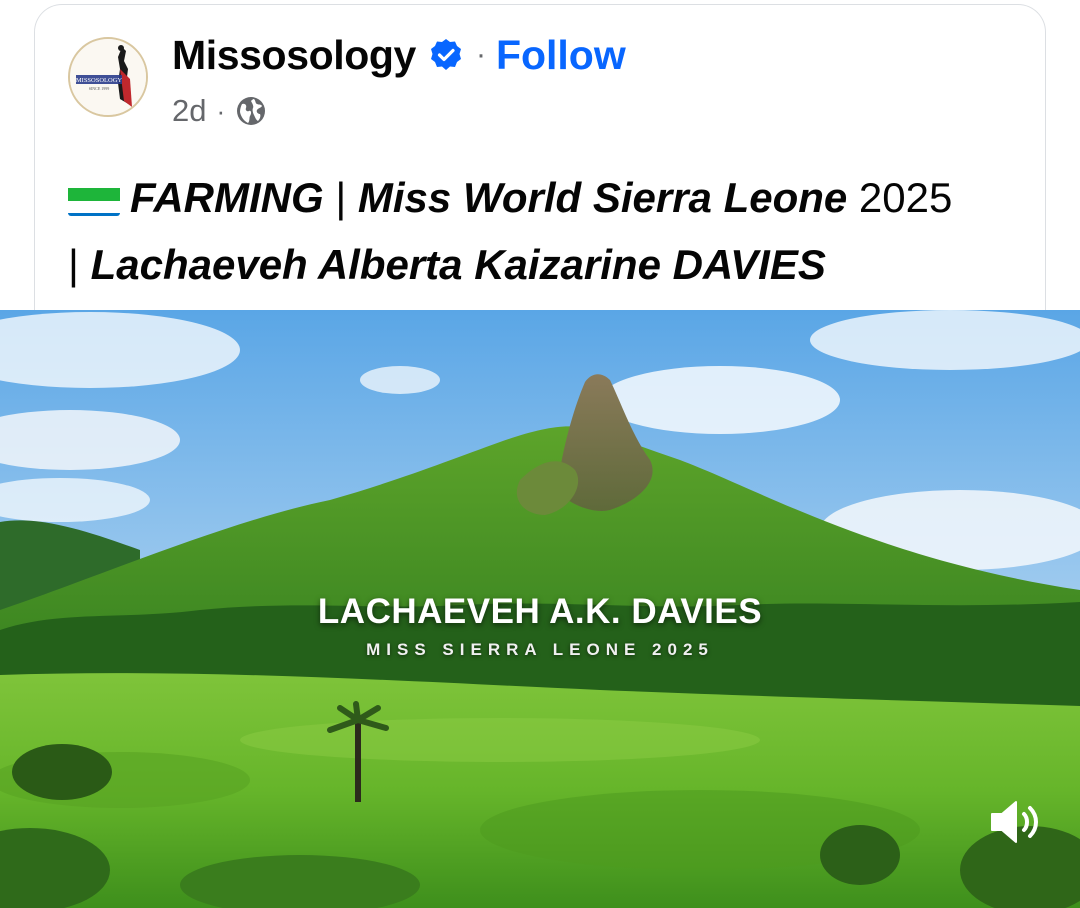 This screenshot has width=1080, height=908. Describe the element at coordinates (458, 264) in the screenshot. I see `caption-person-name: Lachaeveh Alberta Kaizarine DAVIES` at that location.